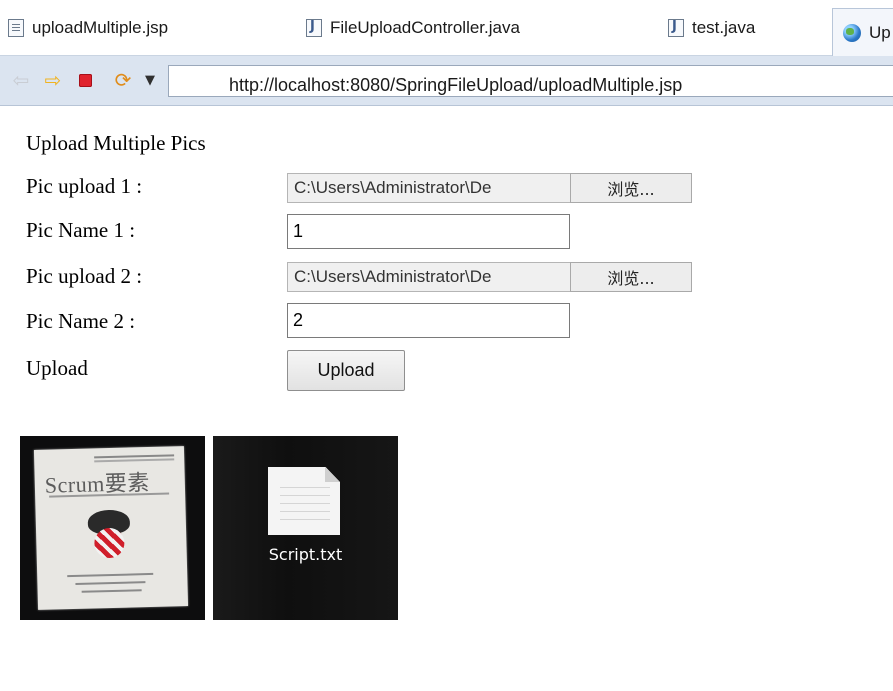 This screenshot has width=893, height=691. I want to click on uploaded-image-book: Scrum要素, so click(112, 528).